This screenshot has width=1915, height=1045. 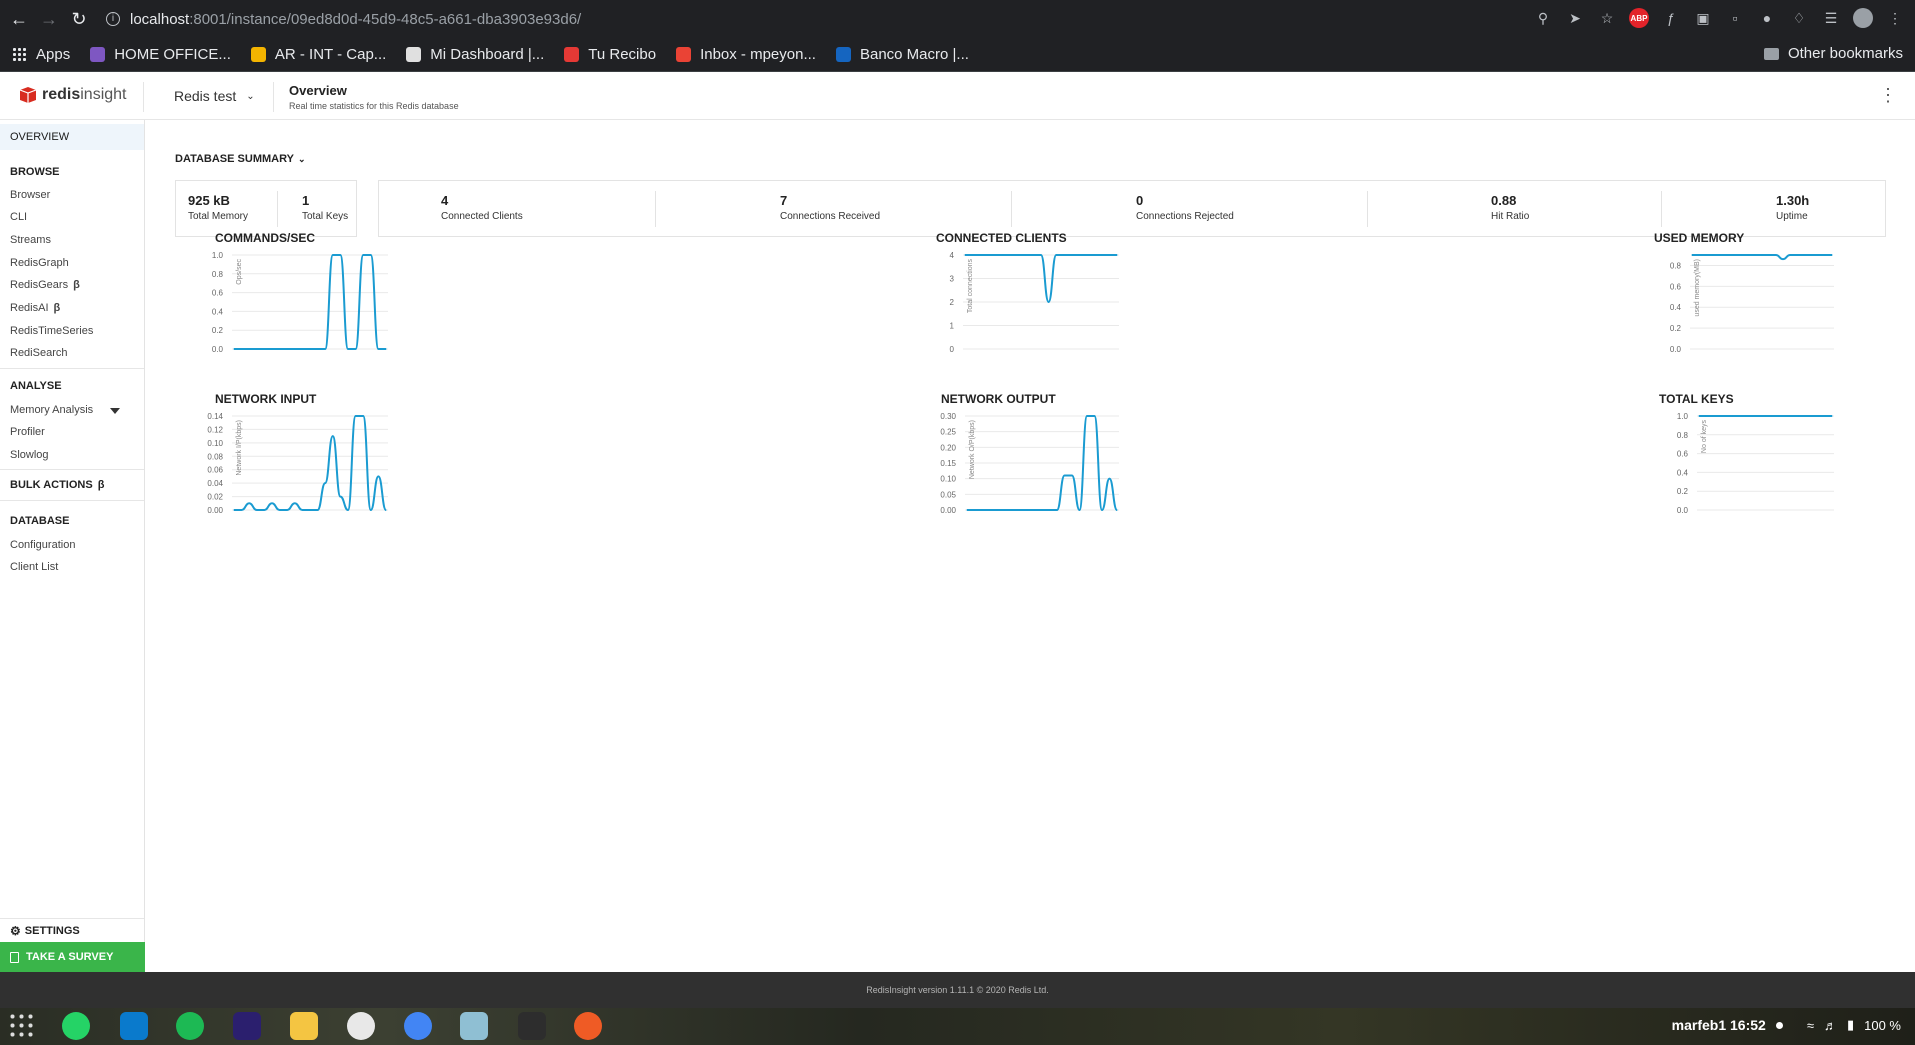 What do you see at coordinates (361, 1026) in the screenshot?
I see `slack-icon` at bounding box center [361, 1026].